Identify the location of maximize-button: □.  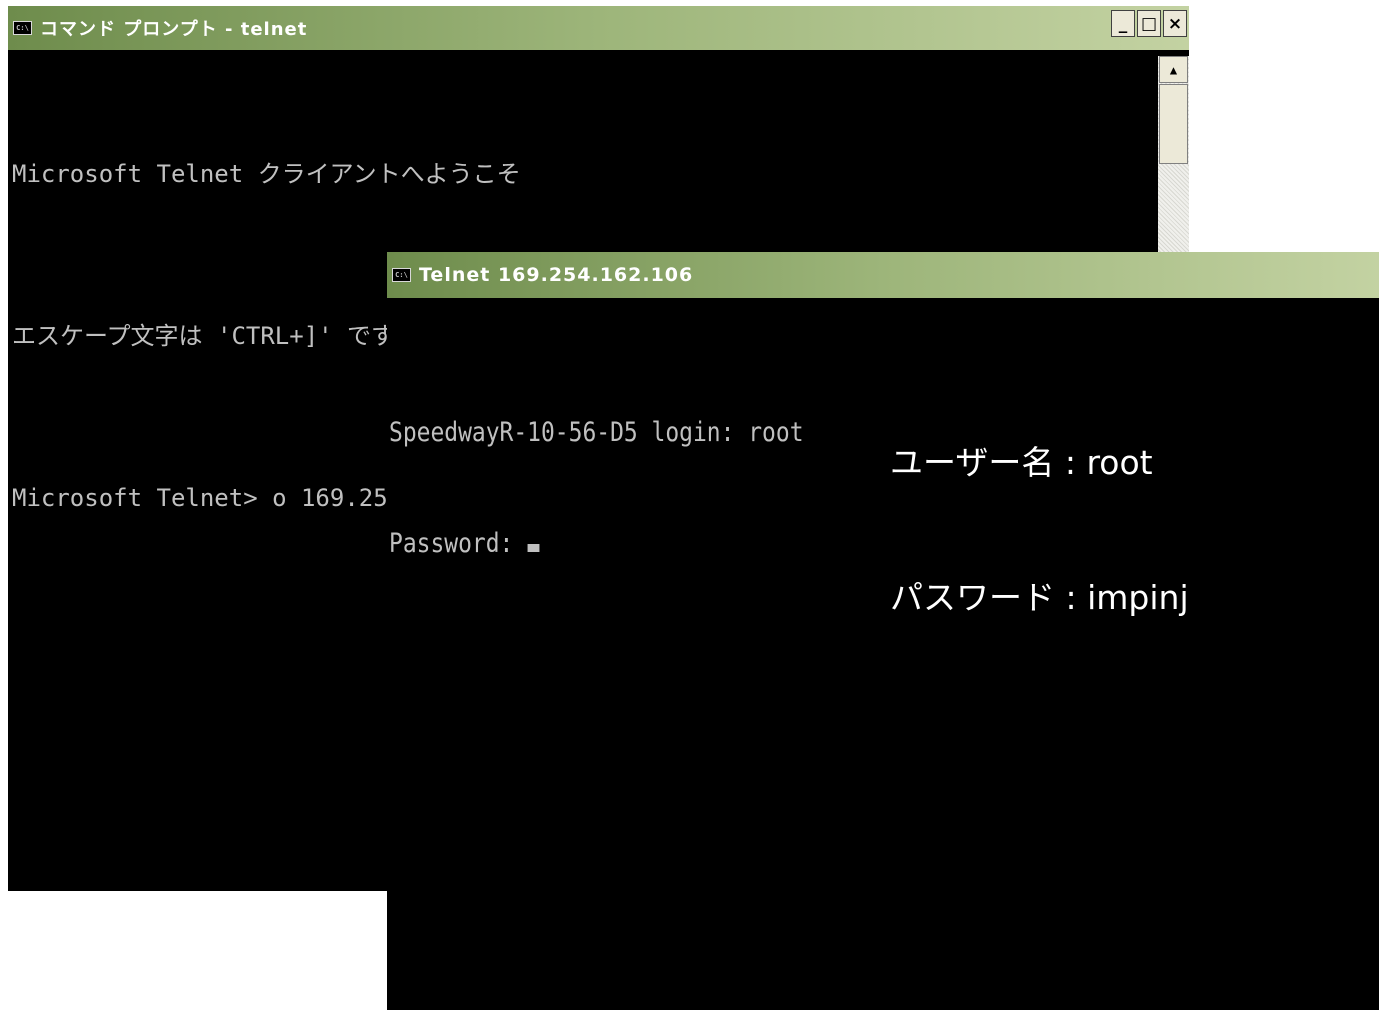
(1149, 23).